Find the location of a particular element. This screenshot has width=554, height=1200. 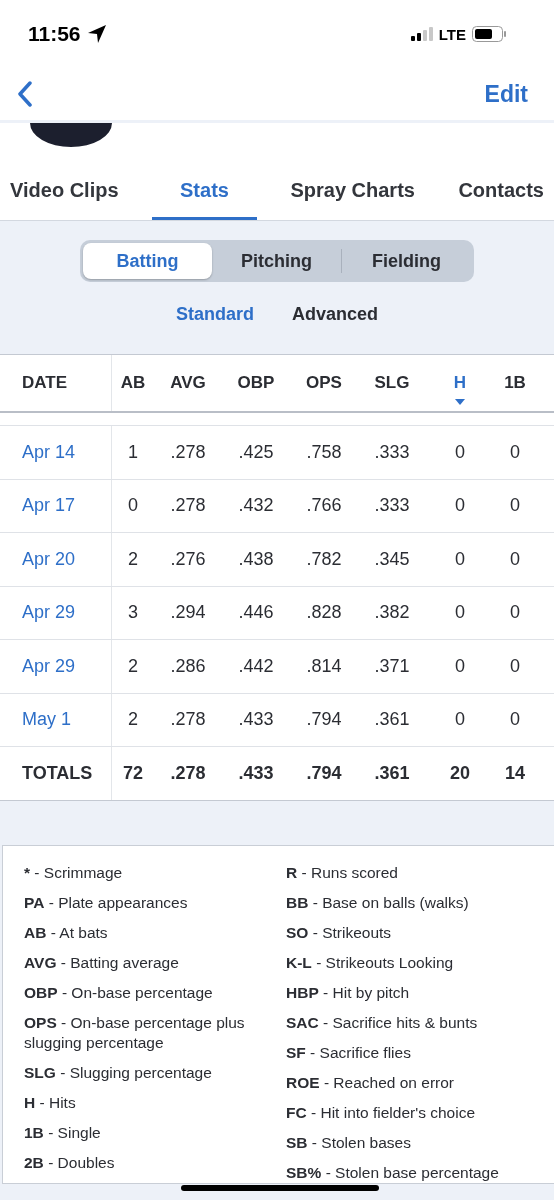

network-label: LTE is located at coordinates (452, 34).